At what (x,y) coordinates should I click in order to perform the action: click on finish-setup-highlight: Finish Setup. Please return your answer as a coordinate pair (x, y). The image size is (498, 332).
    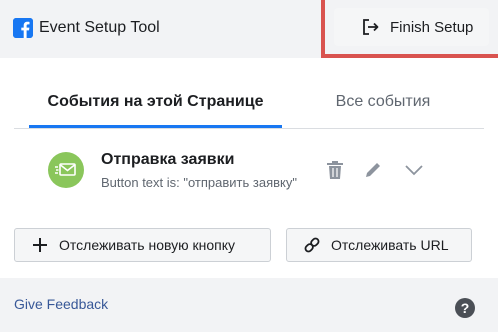
    Looking at the image, I should click on (409, 29).